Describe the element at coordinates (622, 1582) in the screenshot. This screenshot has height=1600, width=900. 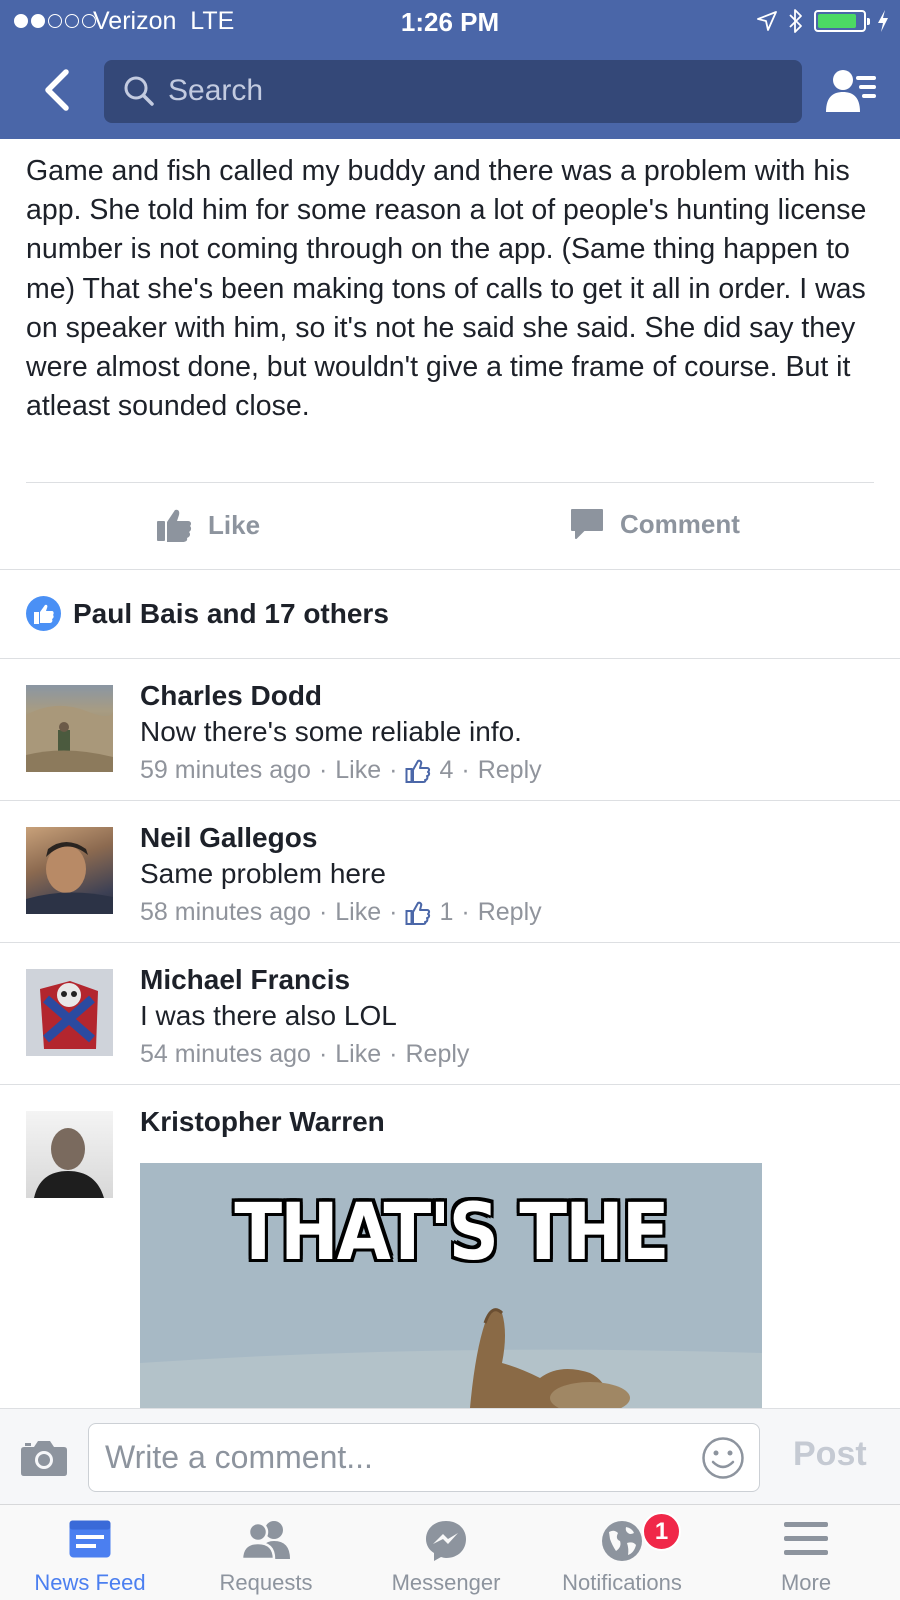
I see `tab-label: Notifications` at that location.